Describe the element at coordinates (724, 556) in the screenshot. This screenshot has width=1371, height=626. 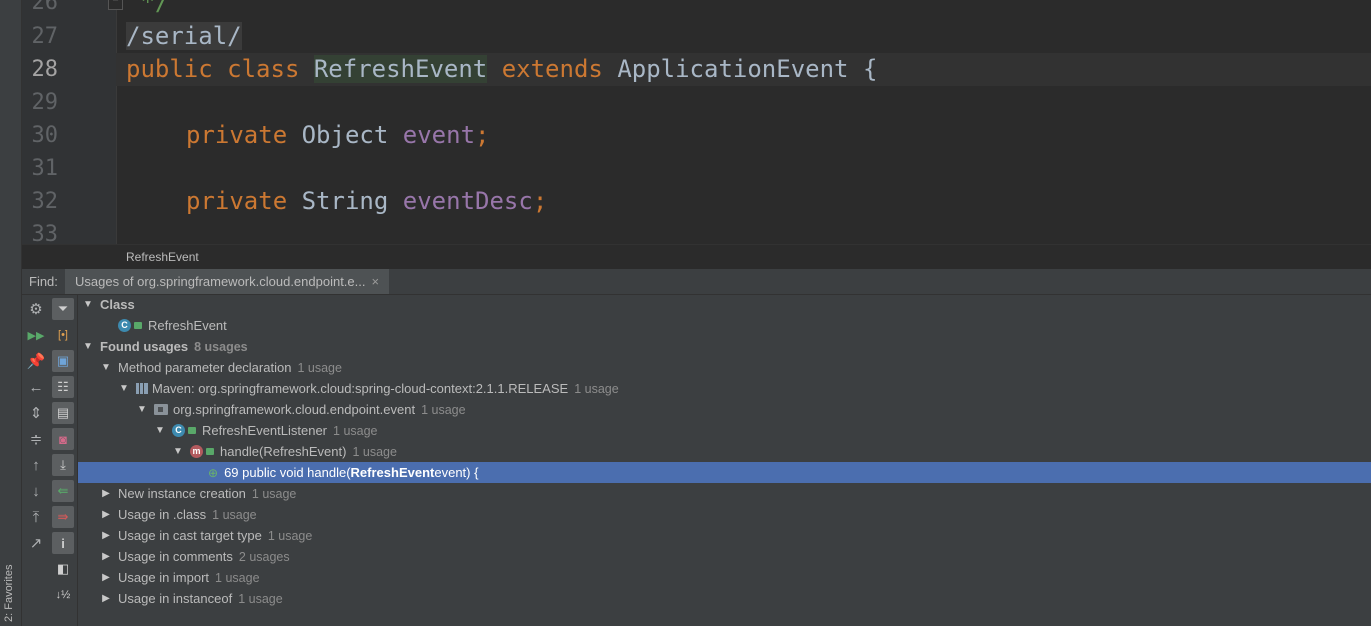
I see `tree-node-usage-group: ▶ Usage in comments 2 usages` at that location.